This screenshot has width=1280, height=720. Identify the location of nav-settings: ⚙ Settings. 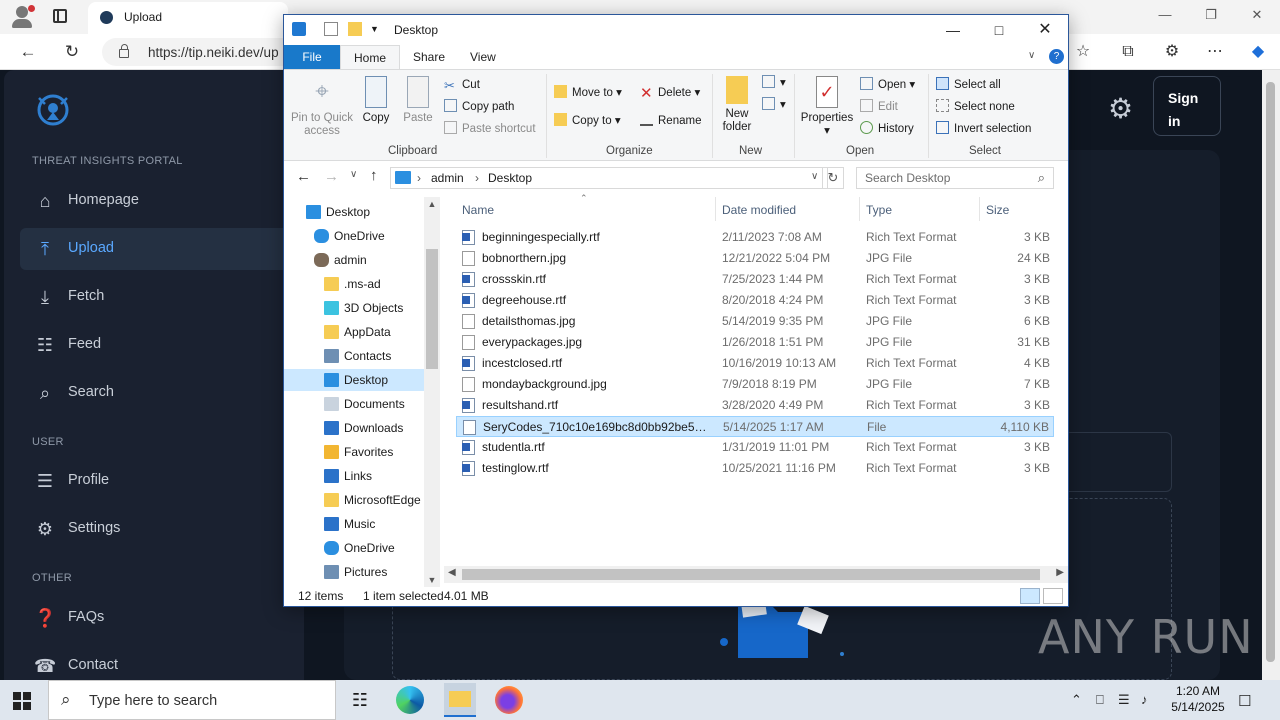
(155, 529).